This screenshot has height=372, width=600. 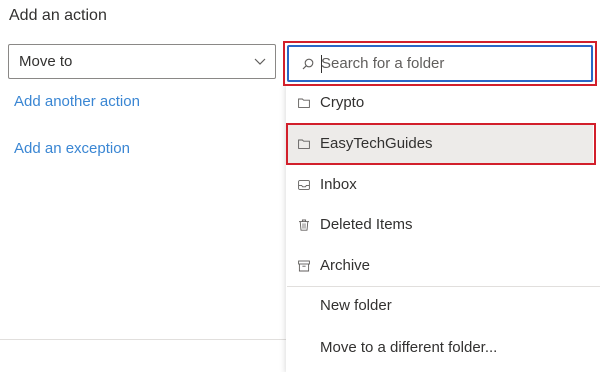 I want to click on new-folder-button: New folder, so click(x=440, y=306).